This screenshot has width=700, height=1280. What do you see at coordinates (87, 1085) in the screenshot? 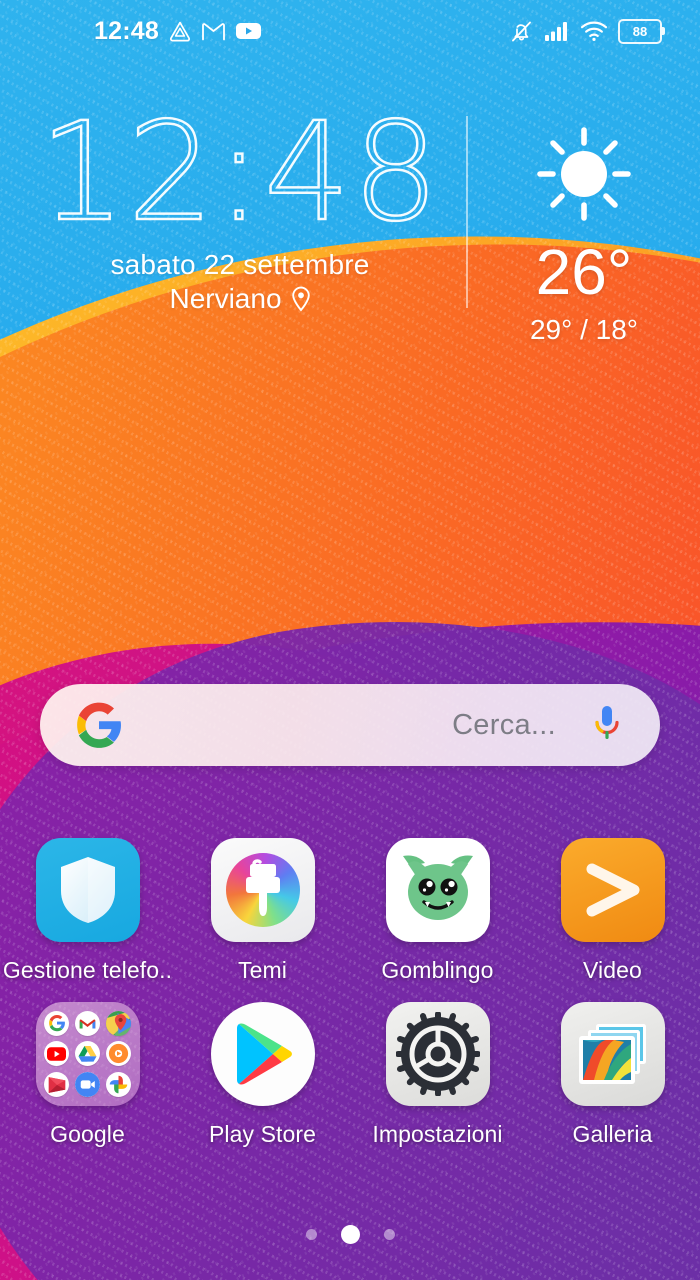
I see `folder-item-duo` at bounding box center [87, 1085].